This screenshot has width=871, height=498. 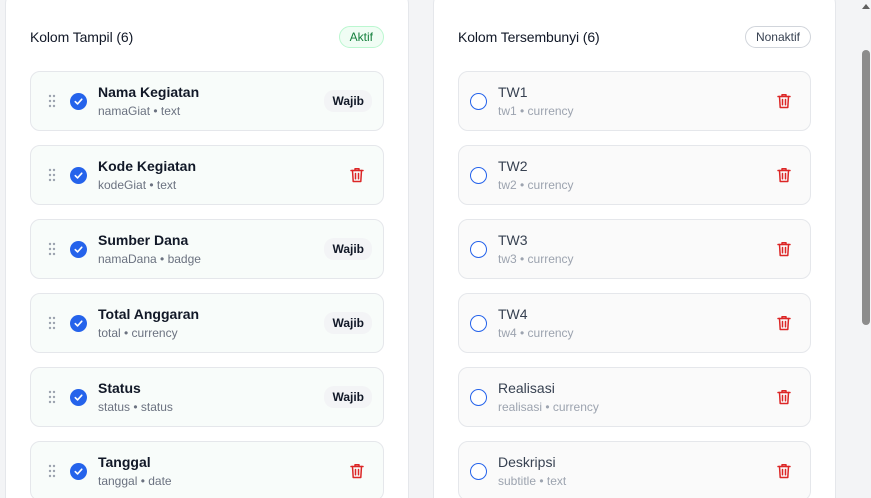 I want to click on item-name: Nama Kegiatan, so click(x=149, y=92).